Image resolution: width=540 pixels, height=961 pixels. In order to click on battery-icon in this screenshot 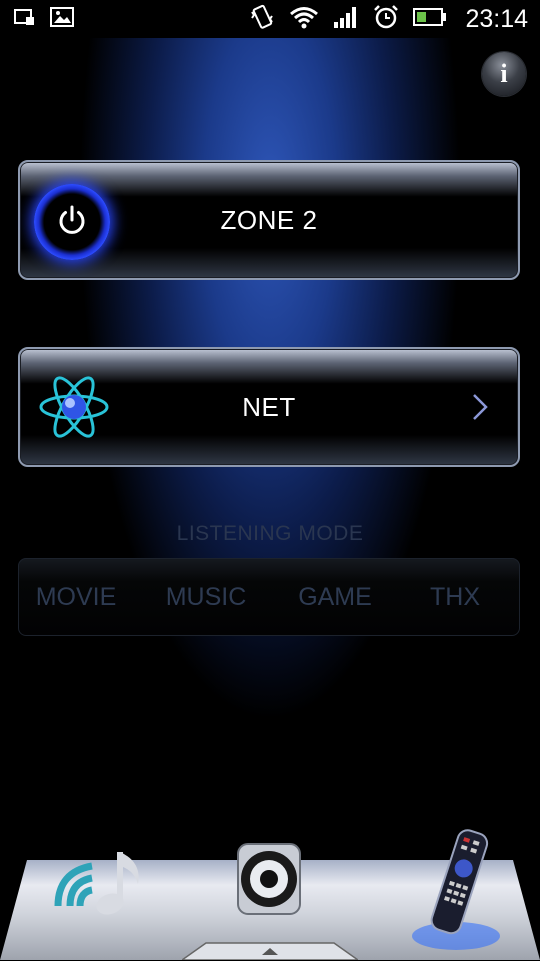, I will do `click(430, 19)`.